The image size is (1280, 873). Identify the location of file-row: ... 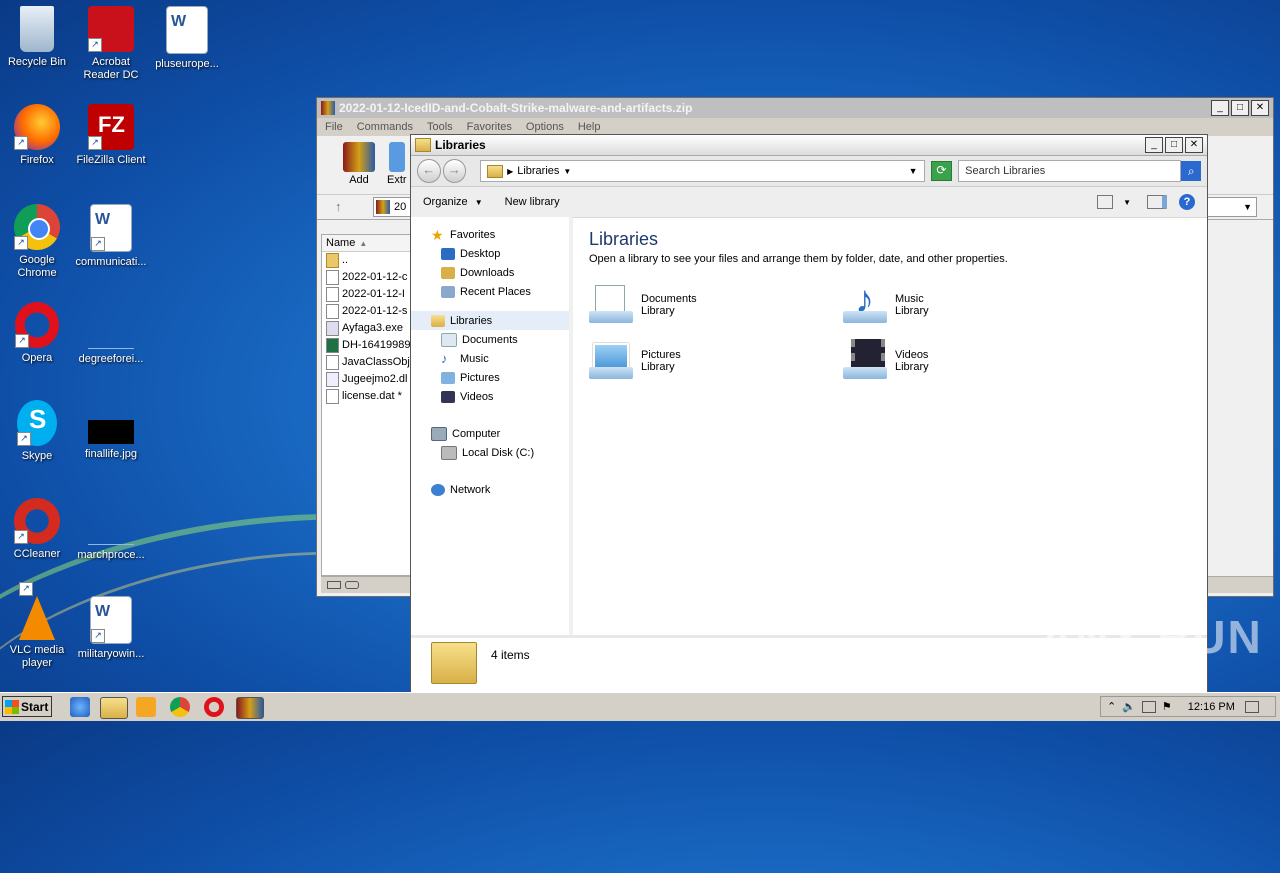
(367, 260).